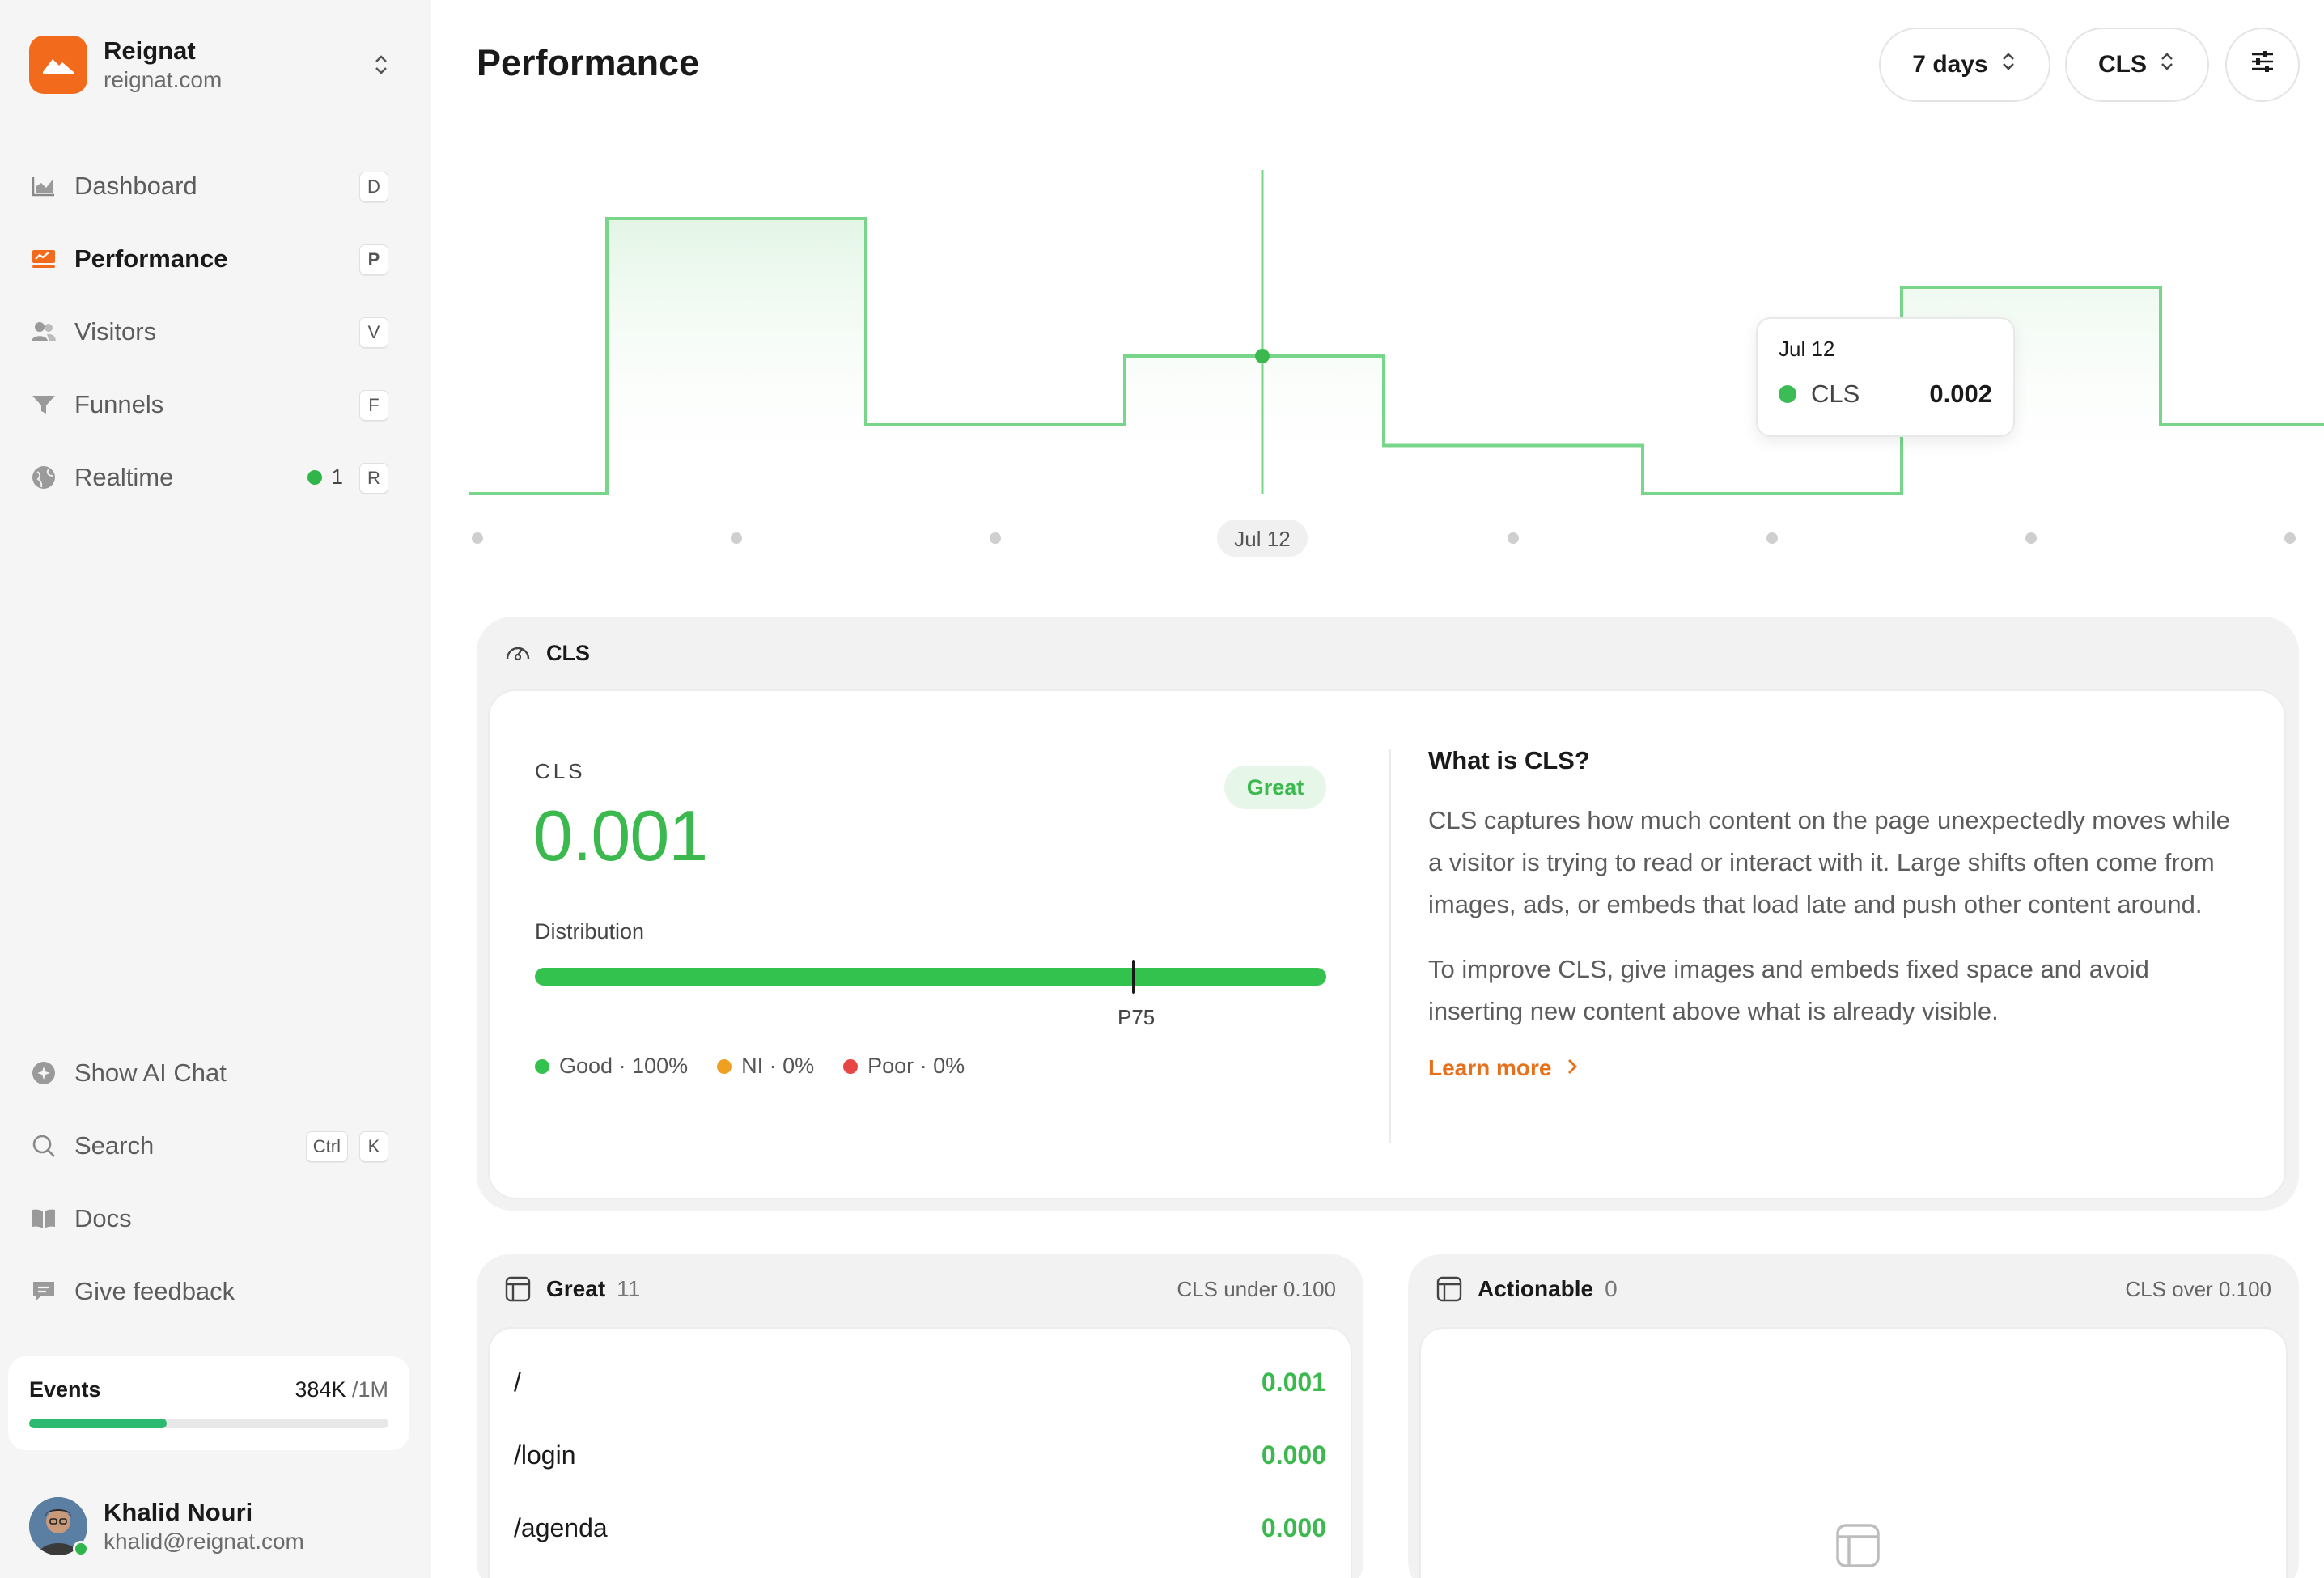 This screenshot has width=2324, height=1578. What do you see at coordinates (1885, 377) in the screenshot?
I see `chart-tooltip: Jul 12 CLS 0.002` at bounding box center [1885, 377].